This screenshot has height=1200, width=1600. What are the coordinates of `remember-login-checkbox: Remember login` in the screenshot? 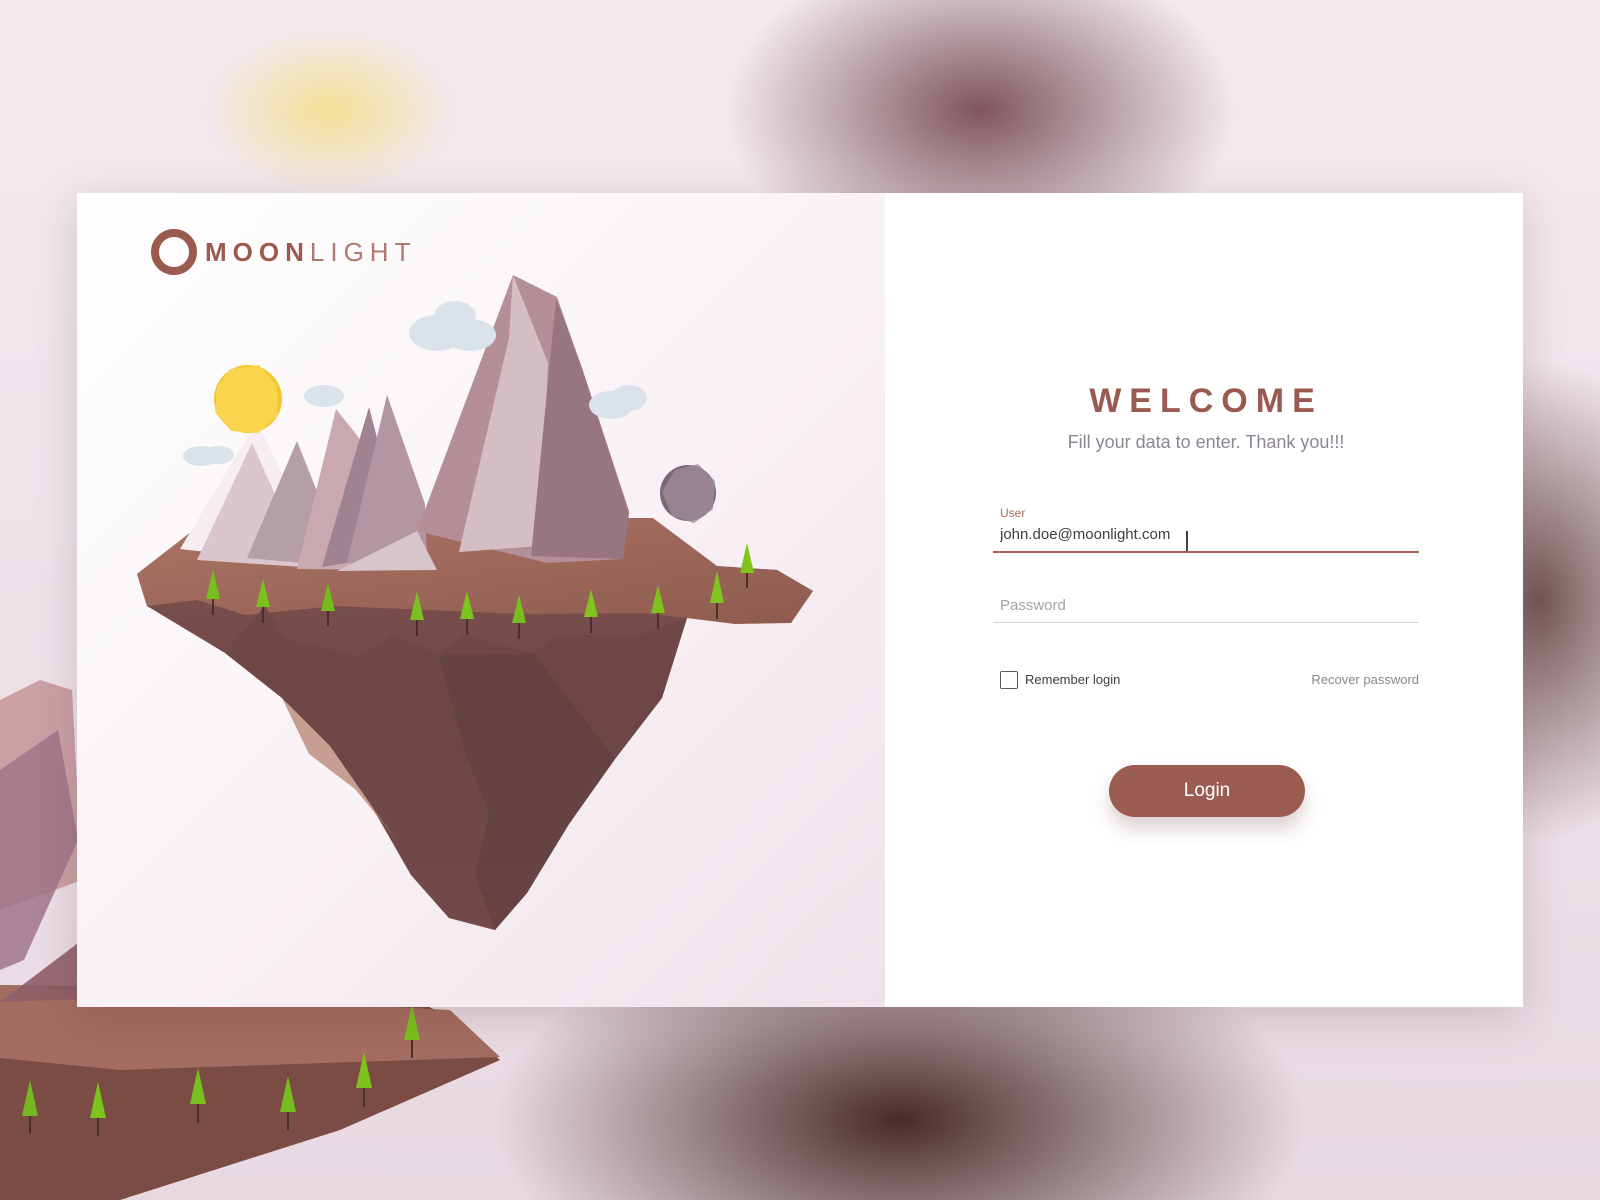 It's located at (1060, 679).